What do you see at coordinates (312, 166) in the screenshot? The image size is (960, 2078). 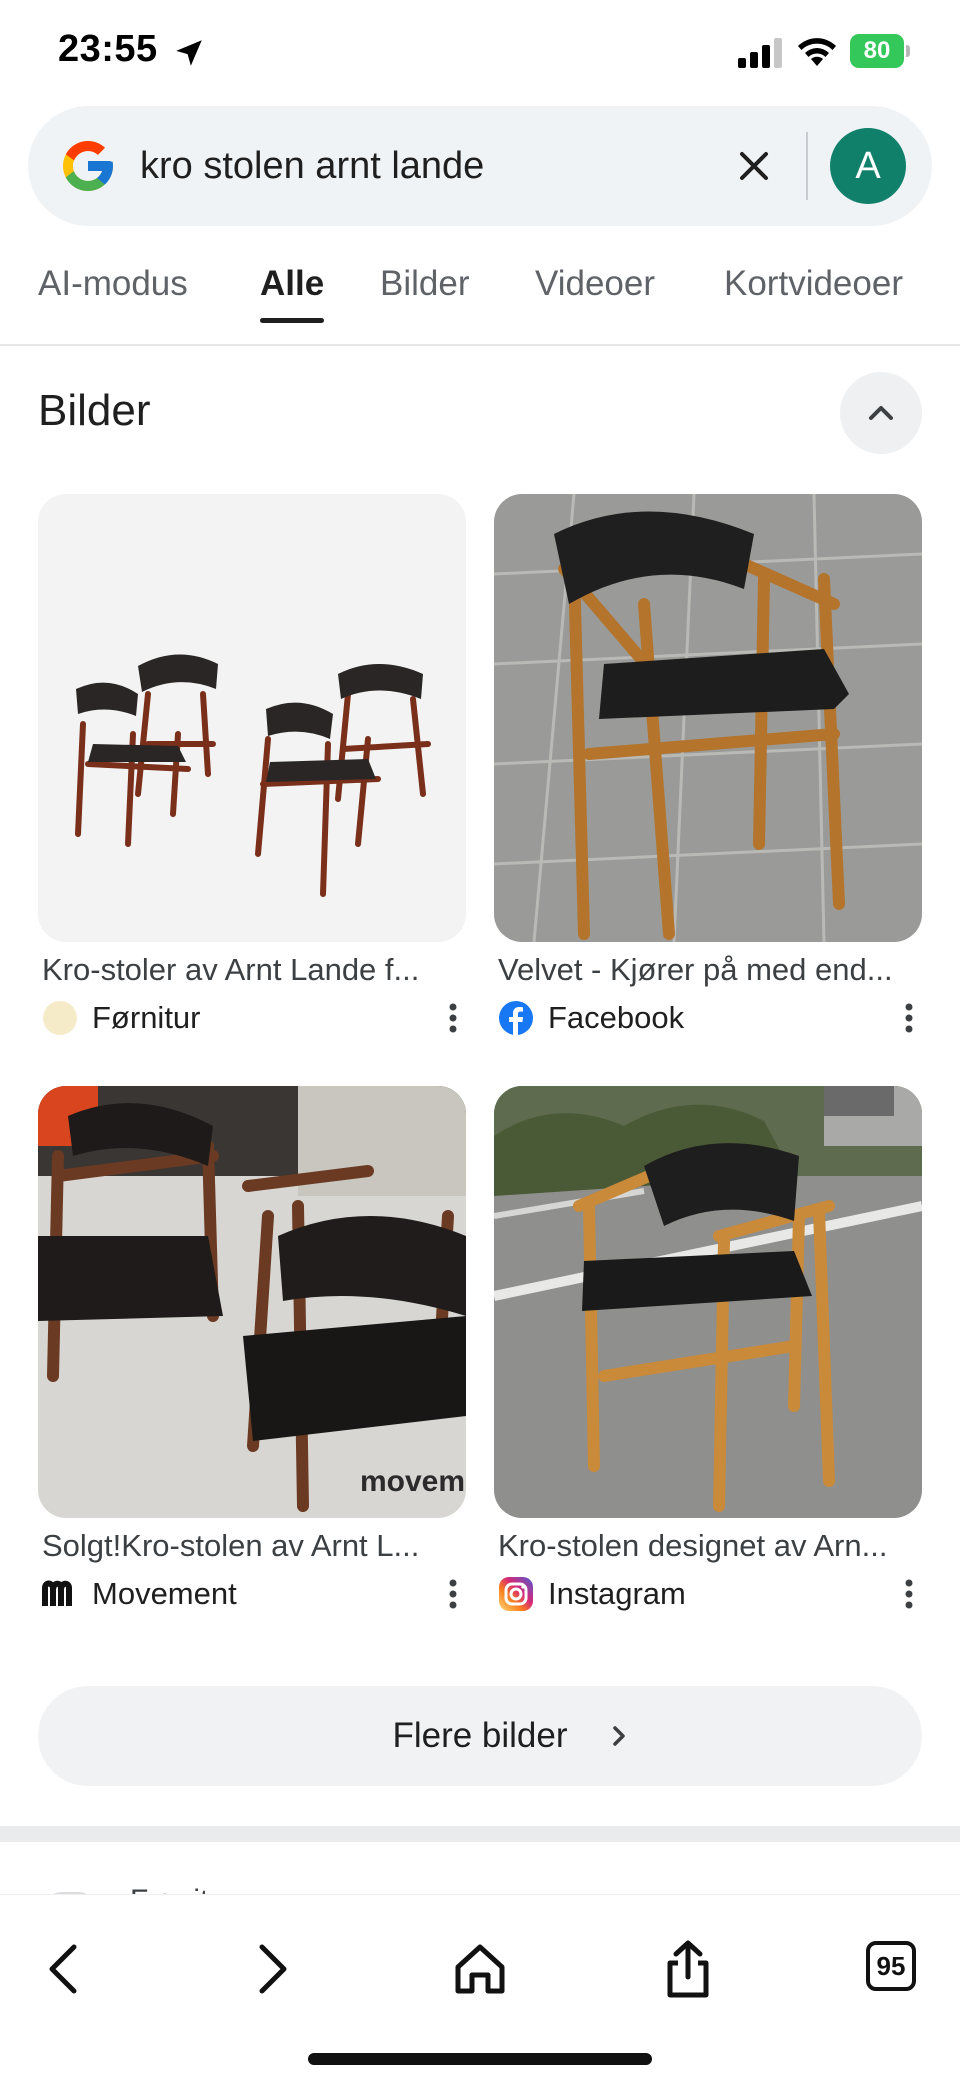 I see `search-input: kro stolen arnt lande` at bounding box center [312, 166].